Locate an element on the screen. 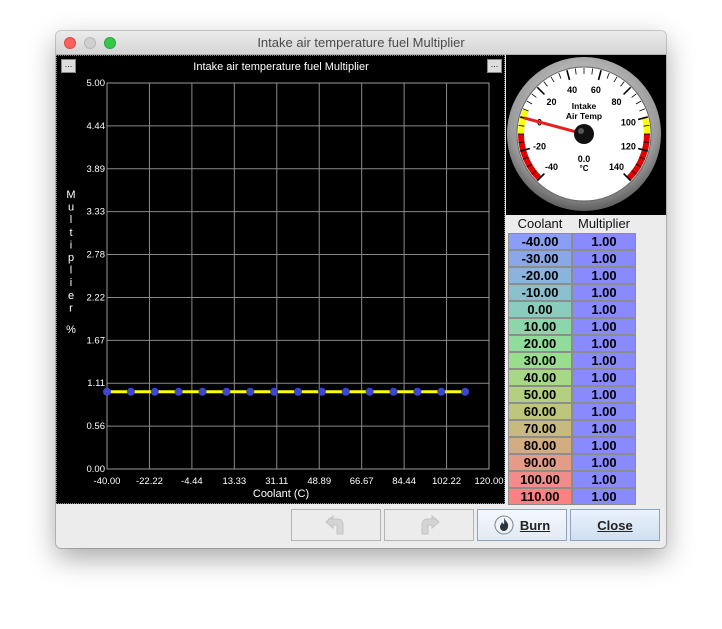 This screenshot has width=722, height=629. table-row: 40.00 1.00 is located at coordinates (572, 377).